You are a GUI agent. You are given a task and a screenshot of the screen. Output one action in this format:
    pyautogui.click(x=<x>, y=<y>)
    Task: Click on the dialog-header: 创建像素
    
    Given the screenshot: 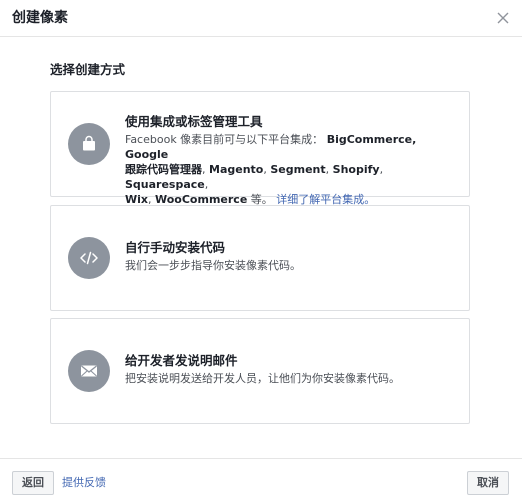 What is the action you would take?
    pyautogui.click(x=261, y=18)
    